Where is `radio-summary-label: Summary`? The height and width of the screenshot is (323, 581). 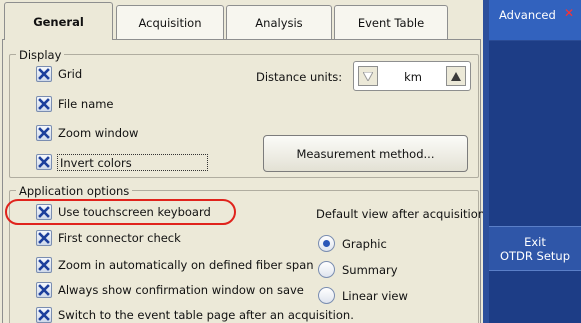
radio-summary-label: Summary is located at coordinates (370, 270).